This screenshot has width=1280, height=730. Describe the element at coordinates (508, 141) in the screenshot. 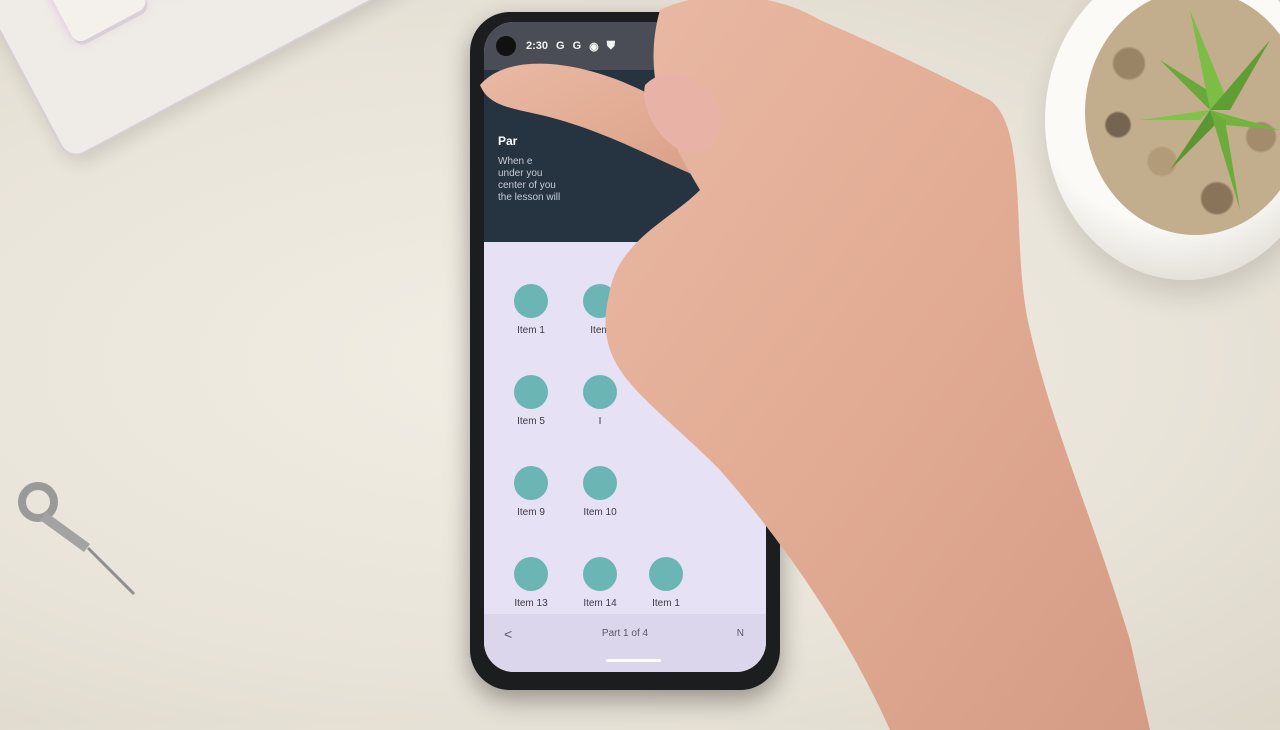

I see `part-heading: Par` at that location.